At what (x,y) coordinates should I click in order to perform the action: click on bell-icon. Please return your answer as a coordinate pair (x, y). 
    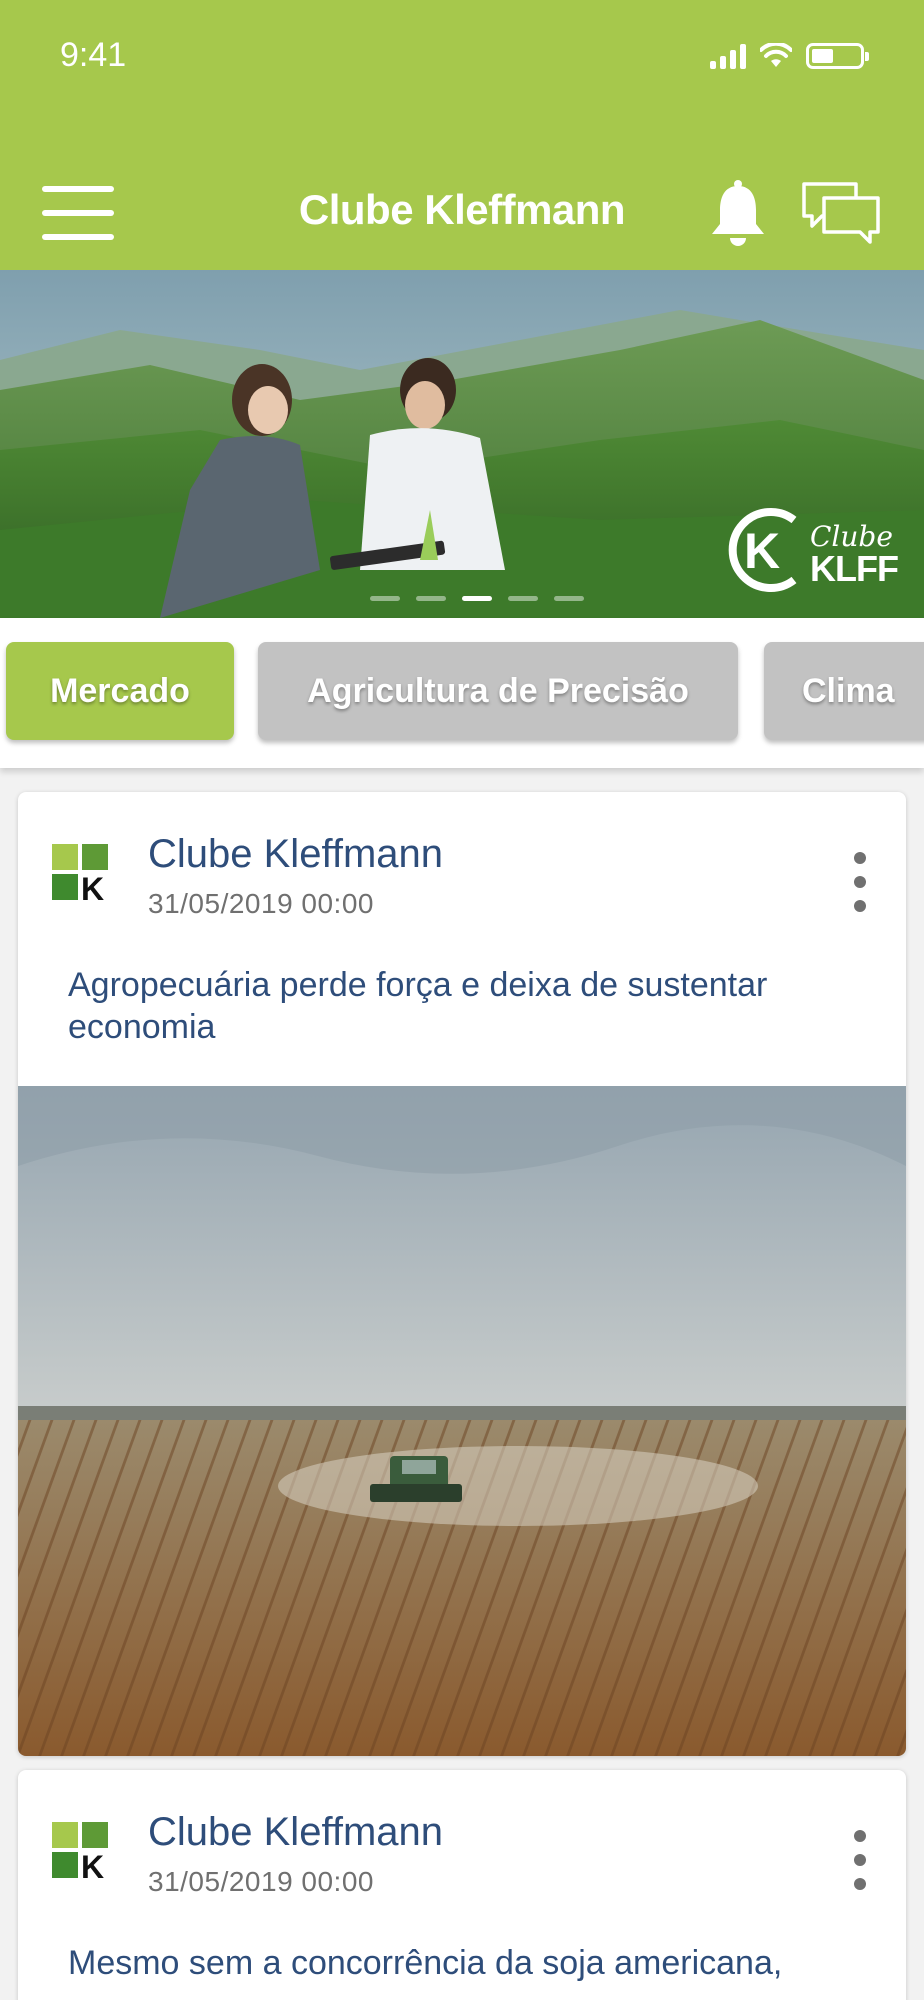
    Looking at the image, I should click on (738, 213).